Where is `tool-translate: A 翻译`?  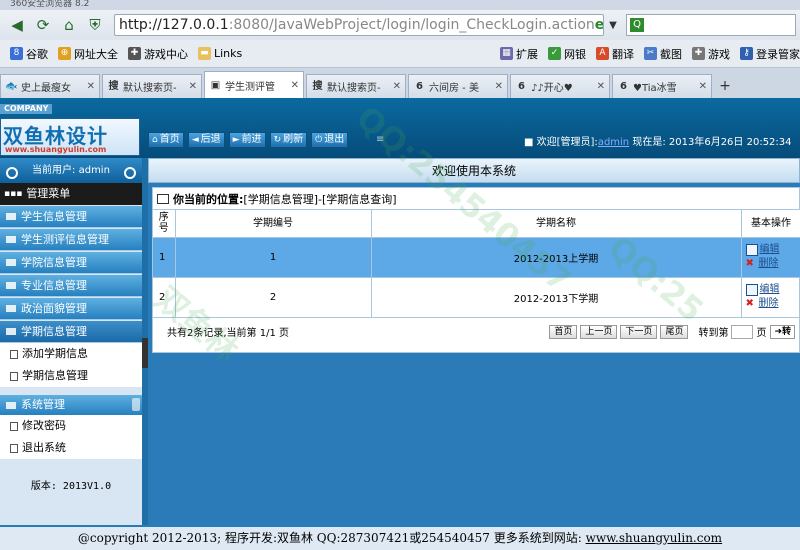
tool-translate: A 翻译 is located at coordinates (615, 54).